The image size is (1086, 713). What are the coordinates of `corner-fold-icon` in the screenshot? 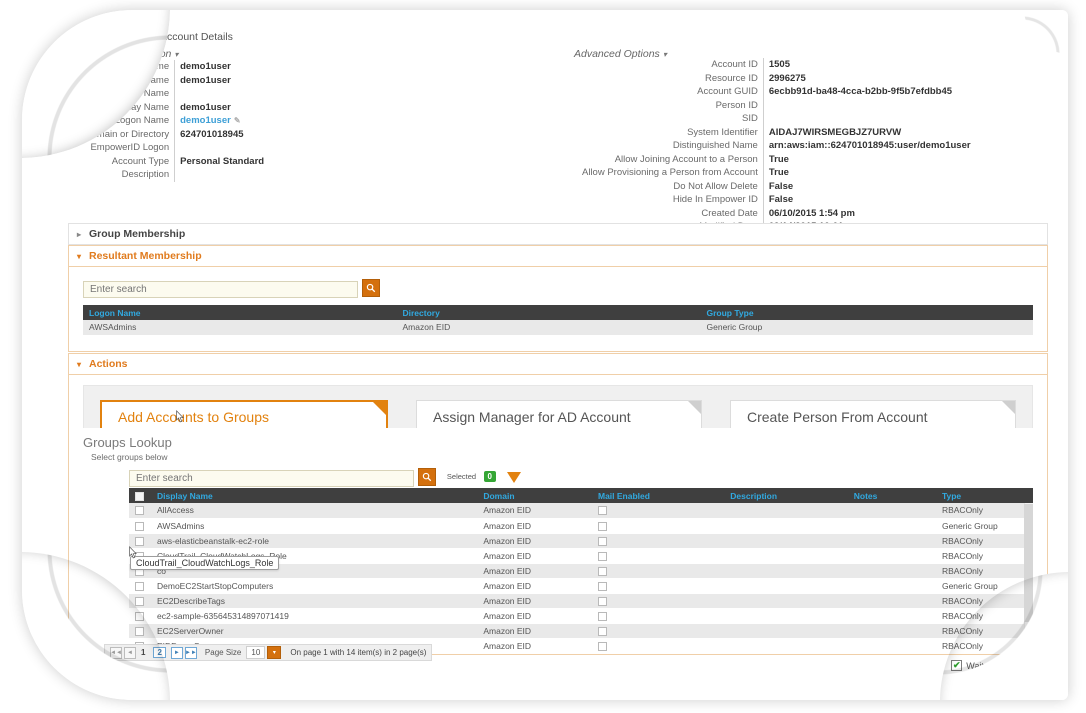 It's located at (379, 408).